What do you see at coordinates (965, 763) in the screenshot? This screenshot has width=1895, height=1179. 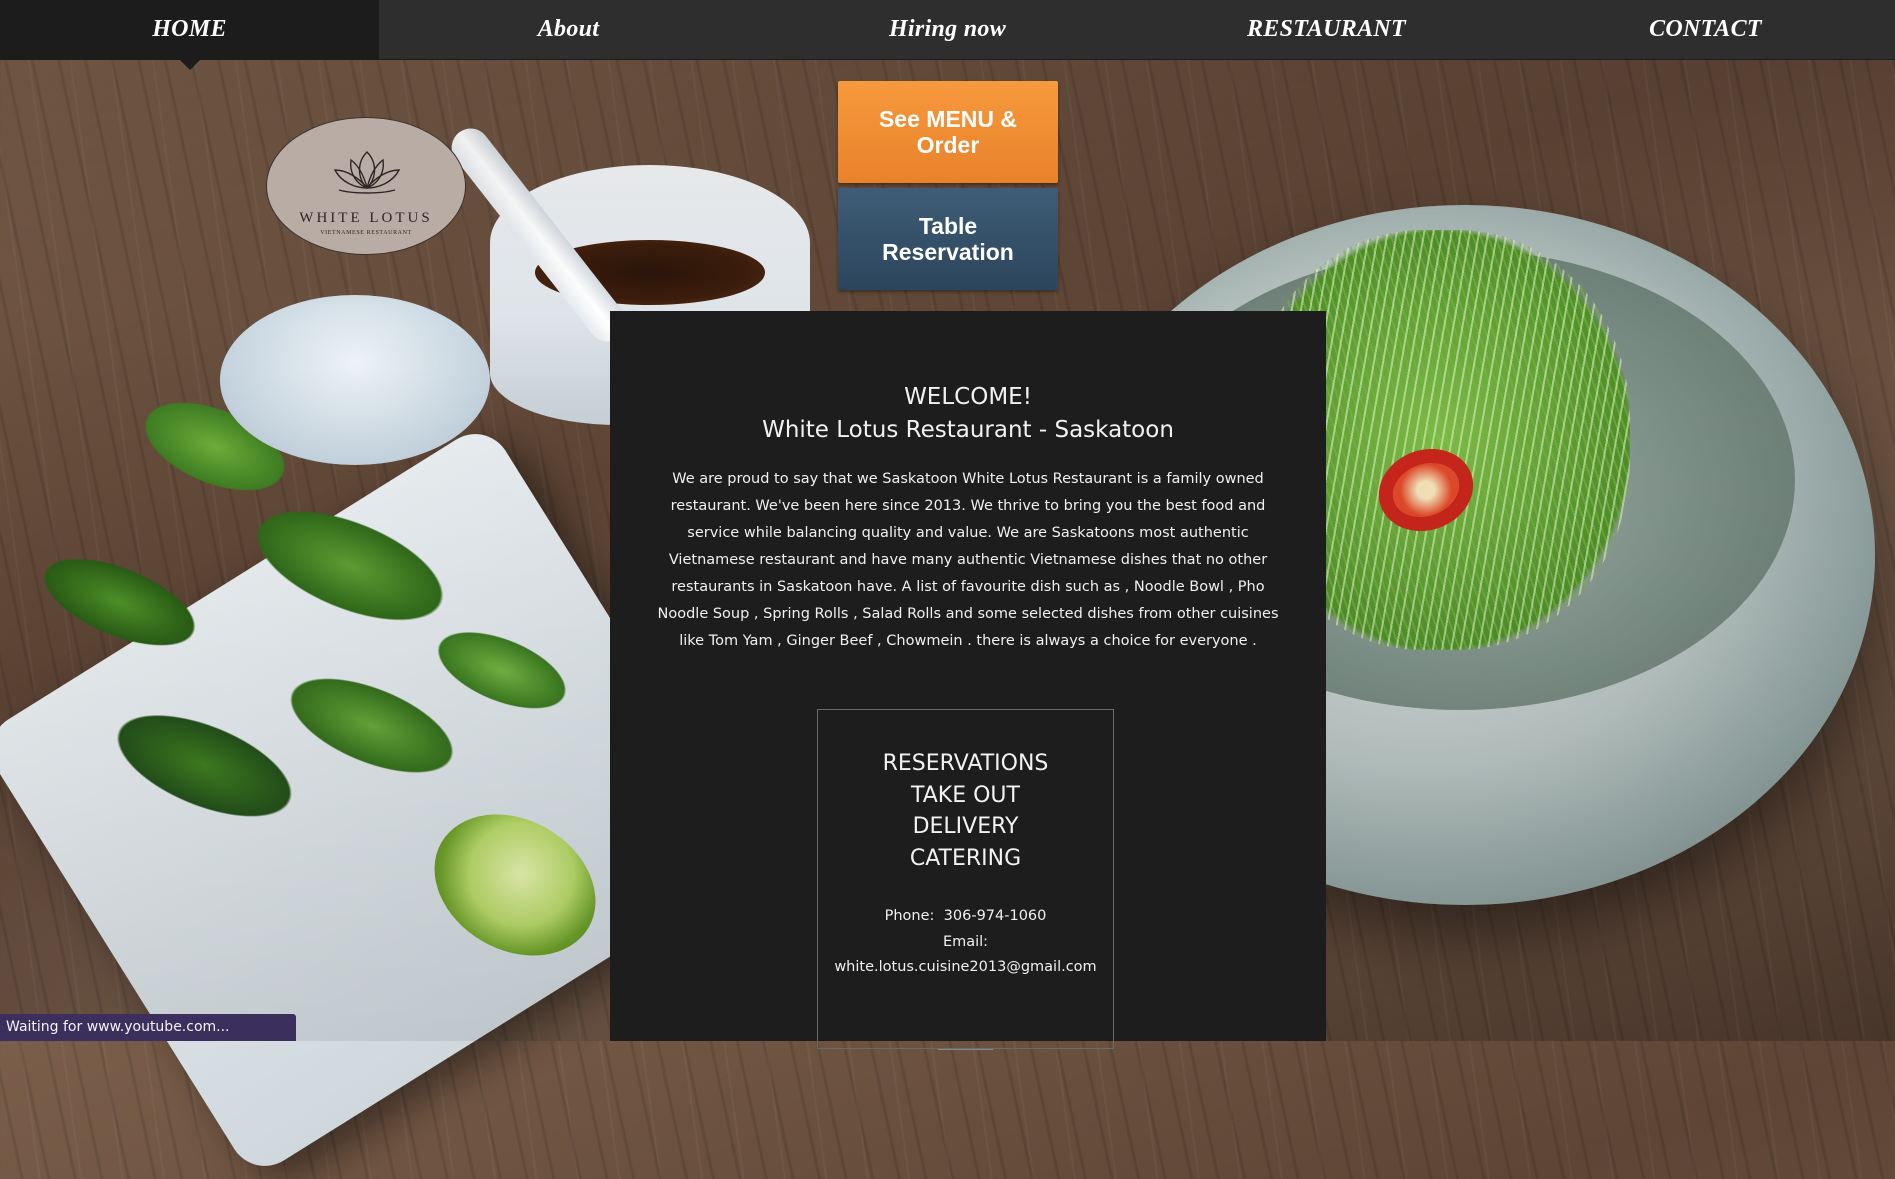 I see `service-reservations: RESERVATIONS` at bounding box center [965, 763].